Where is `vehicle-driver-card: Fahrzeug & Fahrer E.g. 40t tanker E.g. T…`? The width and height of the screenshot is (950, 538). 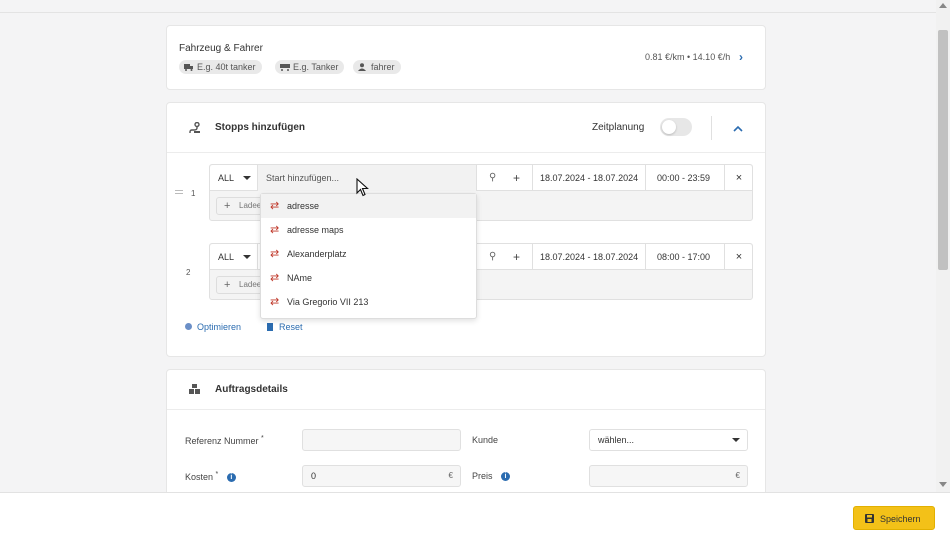
vehicle-driver-card: Fahrzeug & Fahrer E.g. 40t tanker E.g. T… is located at coordinates (466, 57).